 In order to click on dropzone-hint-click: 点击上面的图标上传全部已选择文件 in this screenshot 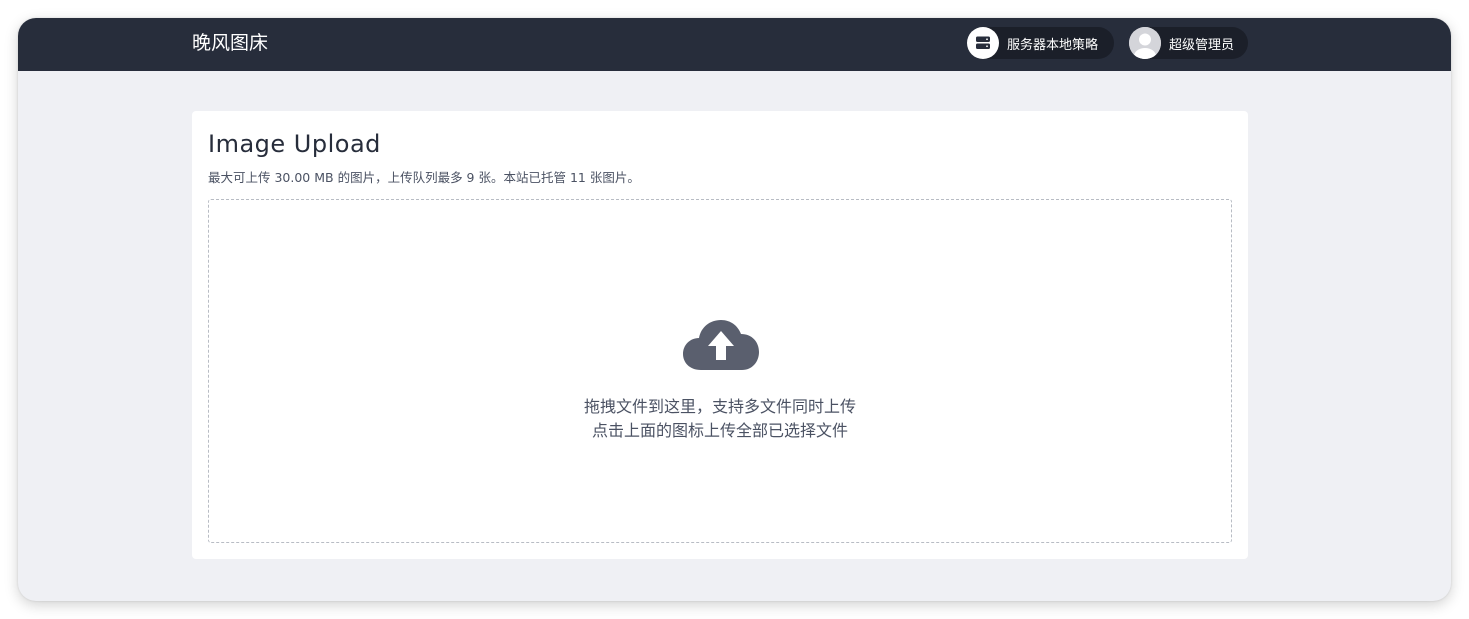, I will do `click(719, 430)`.